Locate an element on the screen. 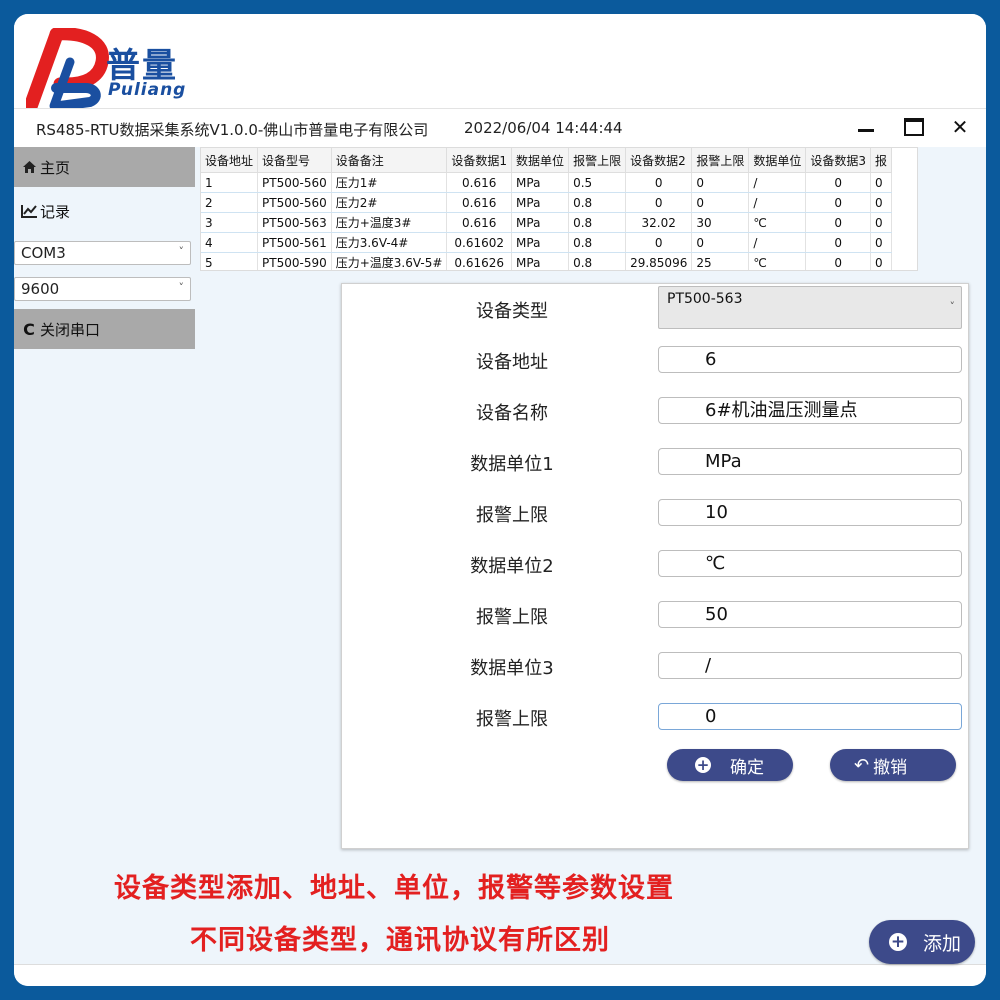  table-header-cell: 报 is located at coordinates (881, 160).